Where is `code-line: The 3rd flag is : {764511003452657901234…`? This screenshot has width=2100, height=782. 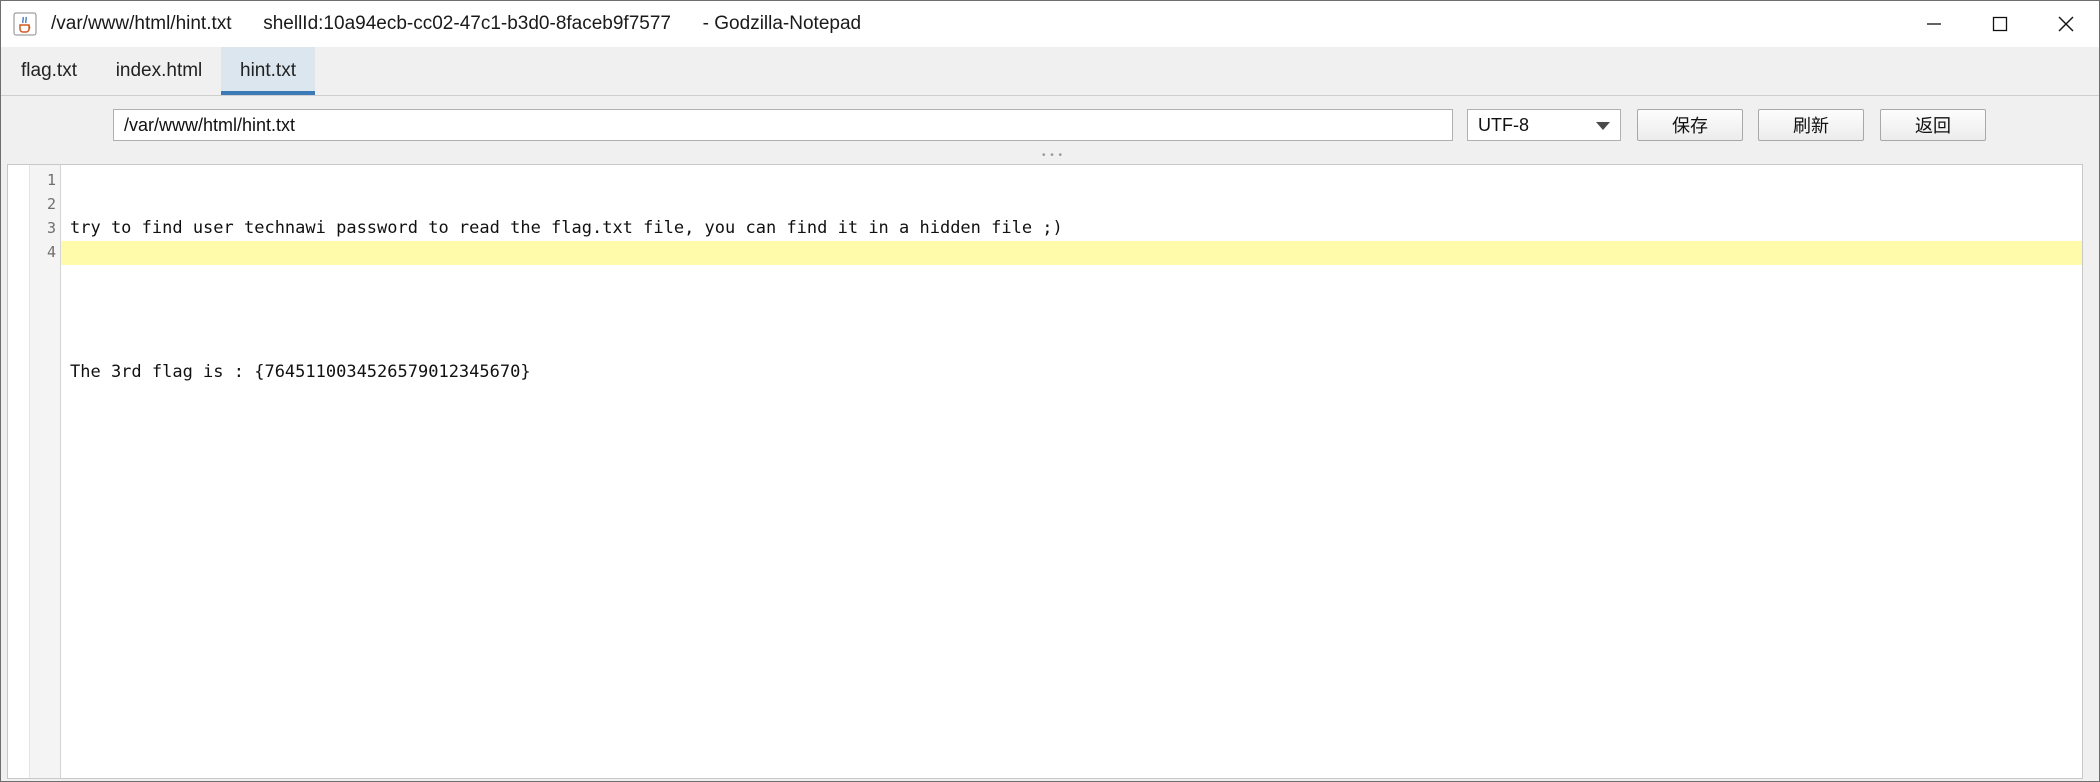 code-line: The 3rd flag is : {764511003452657901234… is located at coordinates (566, 372).